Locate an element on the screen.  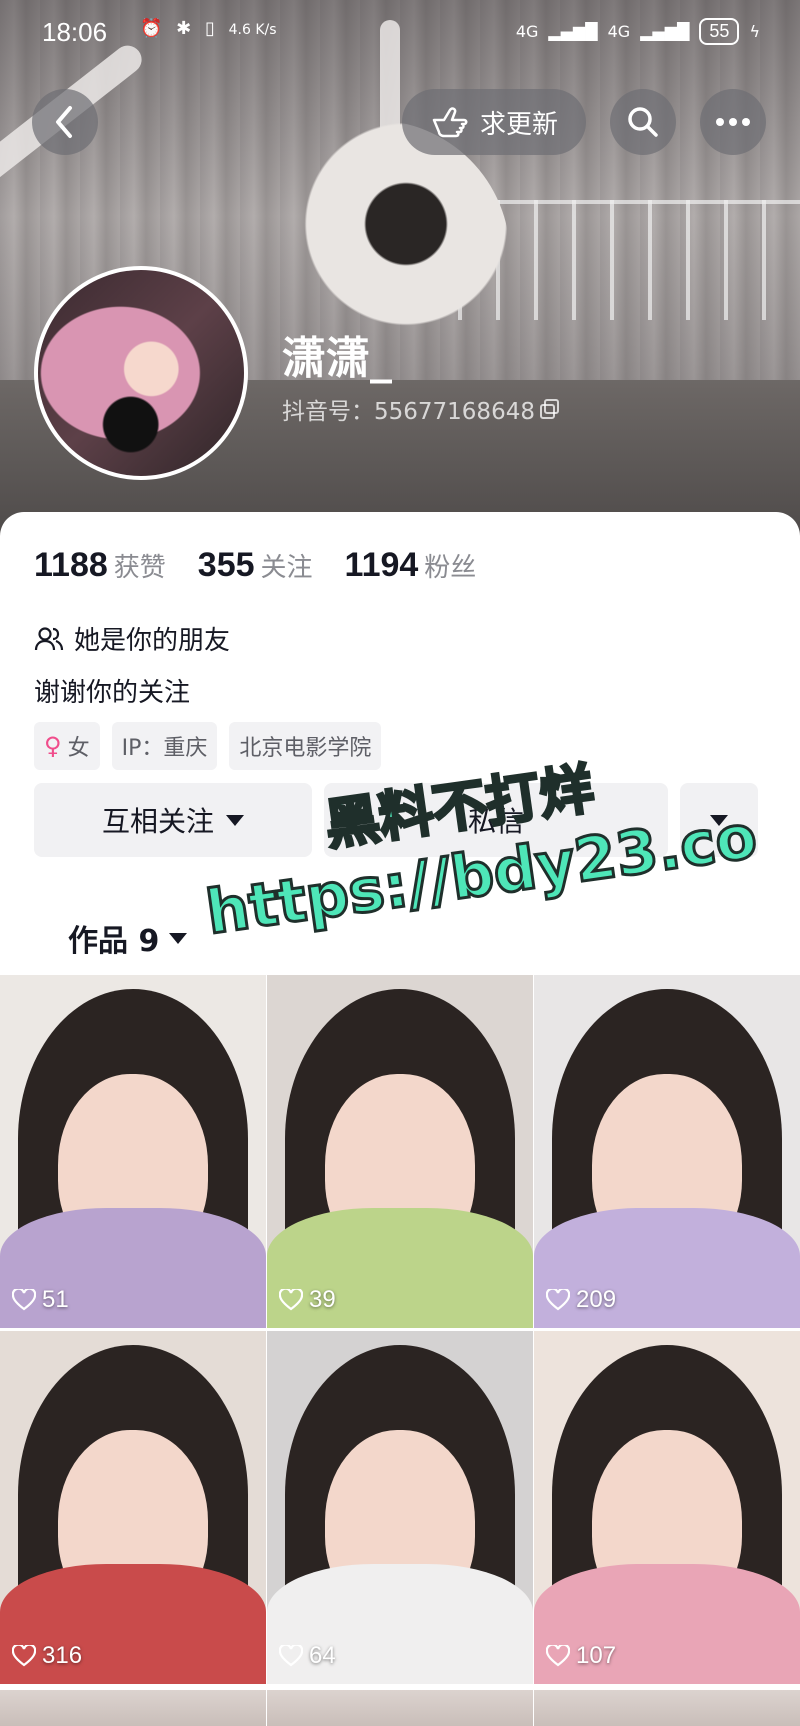
stat-following: 355 关注 is located at coordinates (255, 565).